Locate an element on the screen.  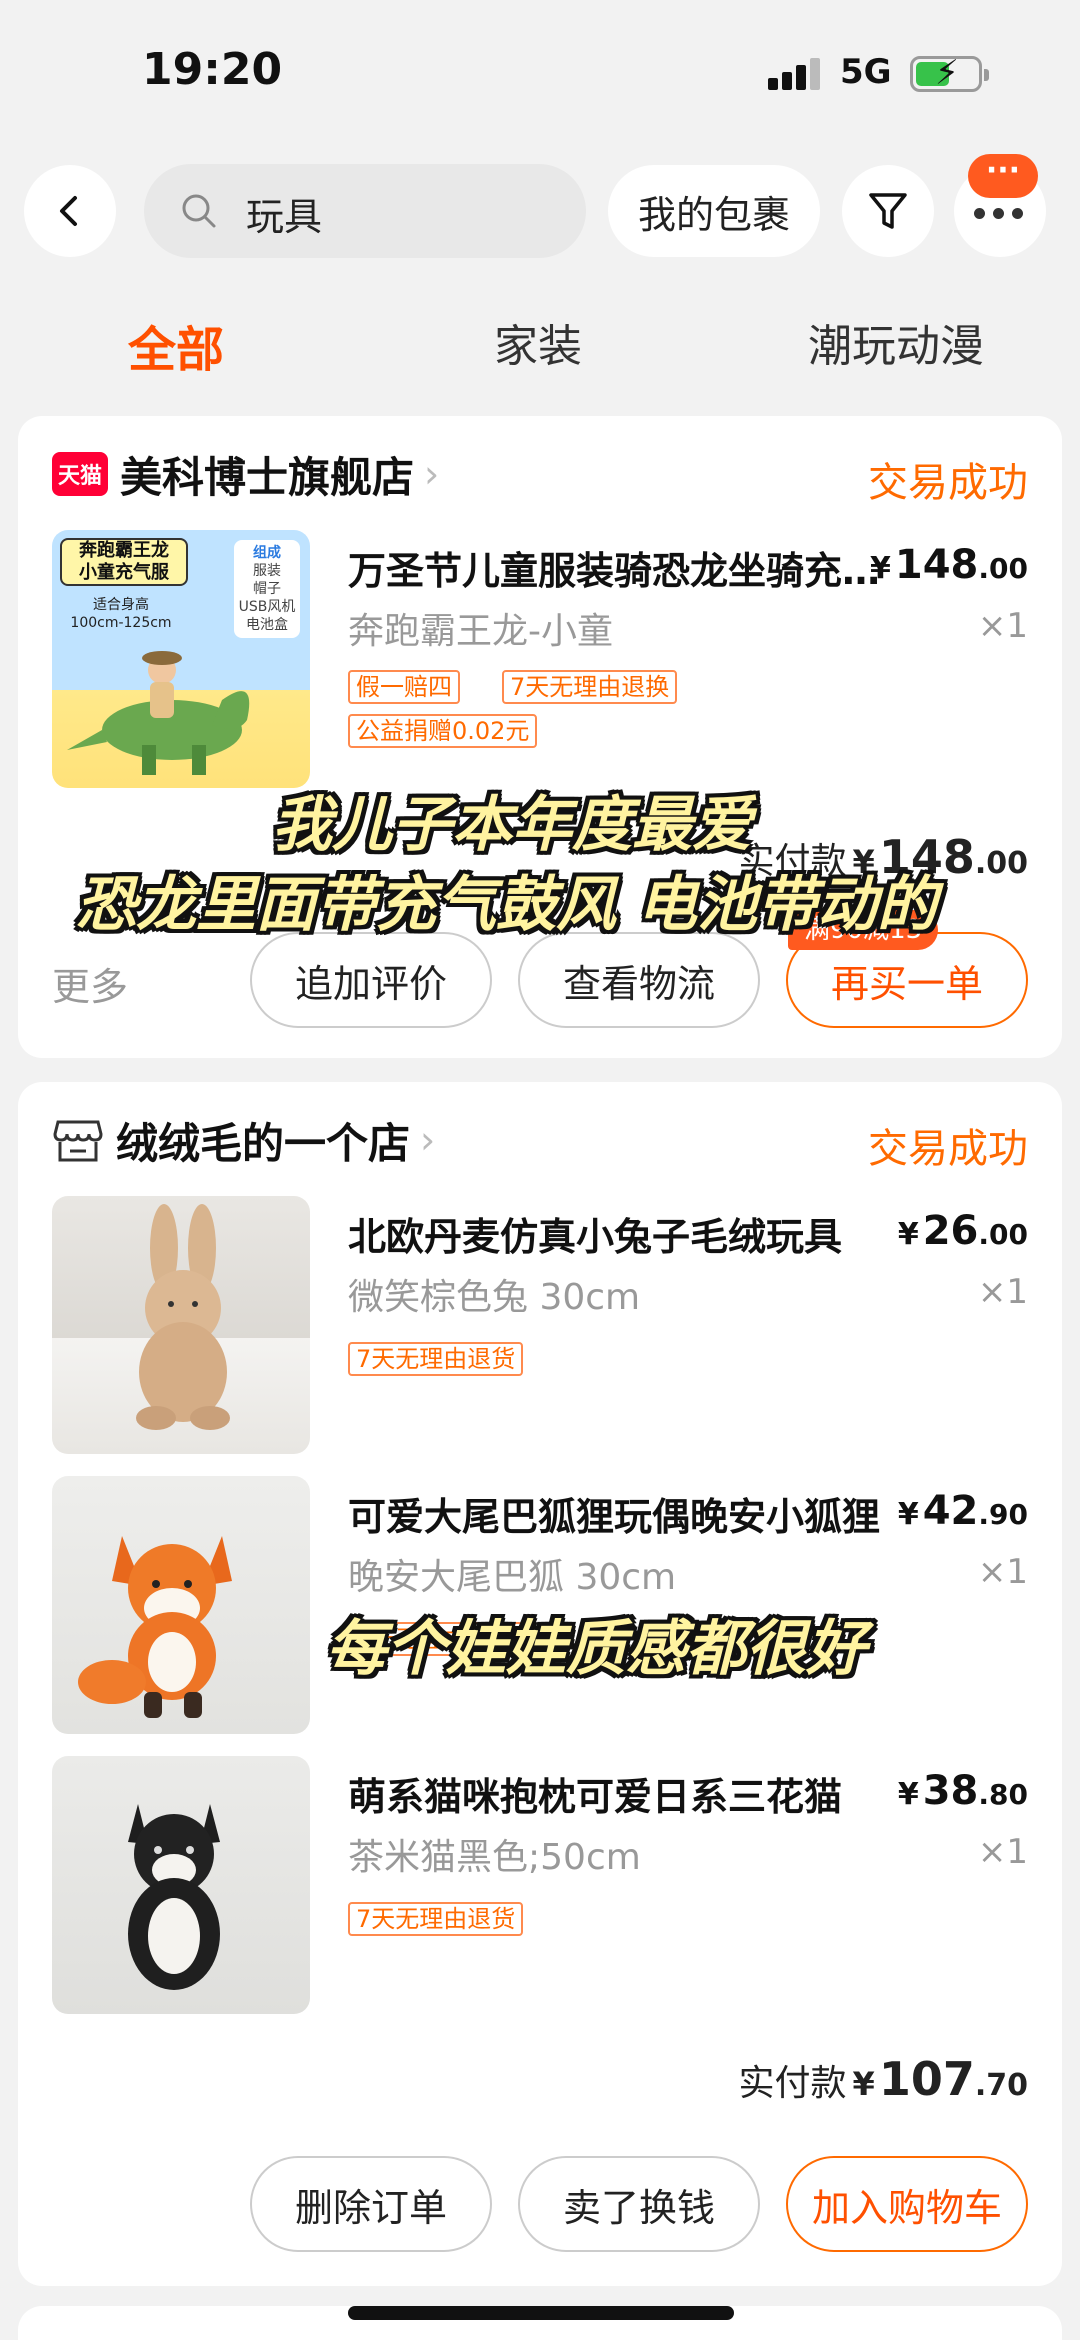
item-spec: 奔跑霸王龙-小童 is located at coordinates (480, 631).